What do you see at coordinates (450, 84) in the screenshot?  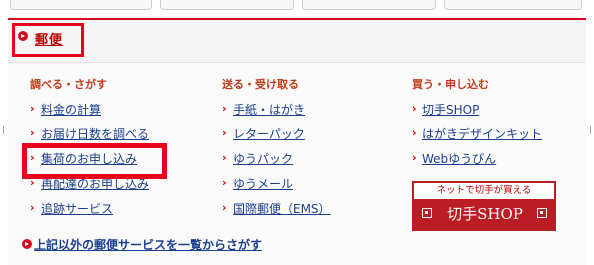 I see `column-heading-buy-apply: 買う・申し込む` at bounding box center [450, 84].